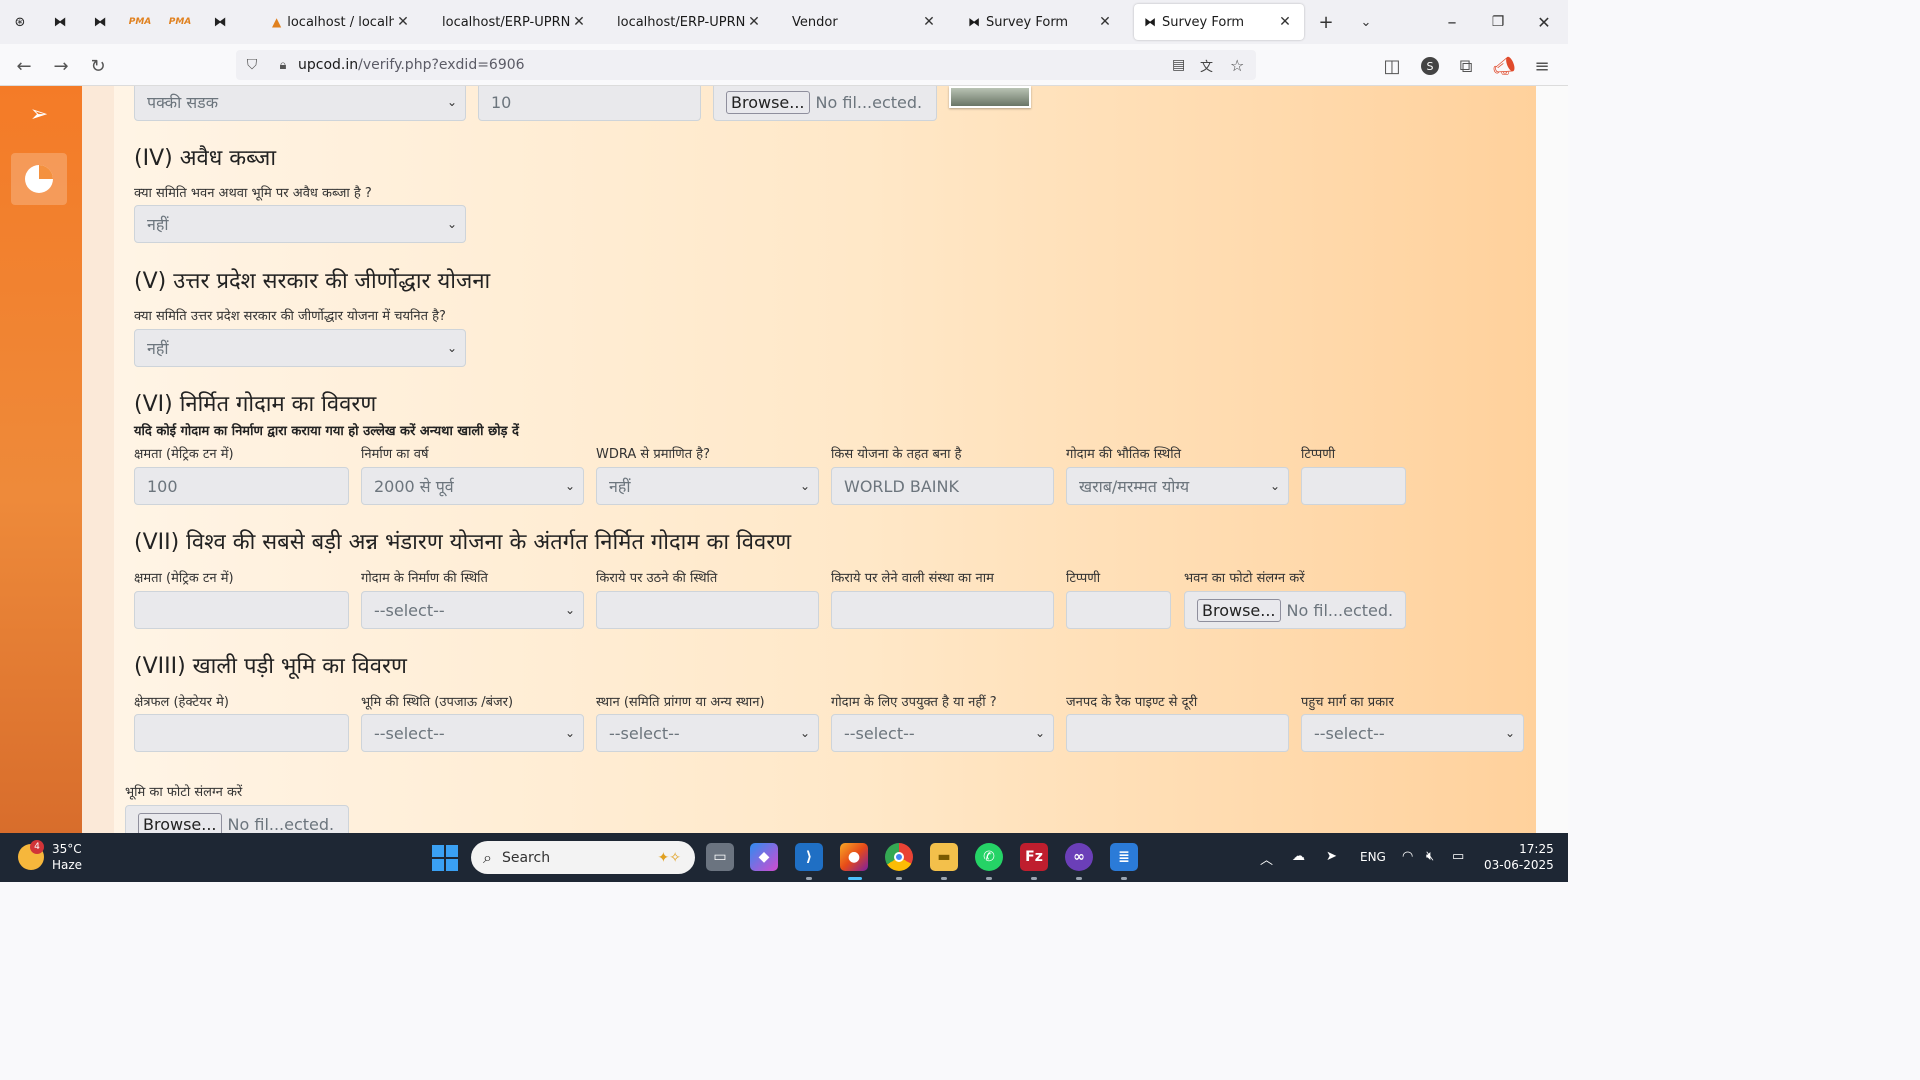 The height and width of the screenshot is (1080, 1920). Describe the element at coordinates (989, 857) in the screenshot. I see `whatsapp-icon: ✆` at that location.